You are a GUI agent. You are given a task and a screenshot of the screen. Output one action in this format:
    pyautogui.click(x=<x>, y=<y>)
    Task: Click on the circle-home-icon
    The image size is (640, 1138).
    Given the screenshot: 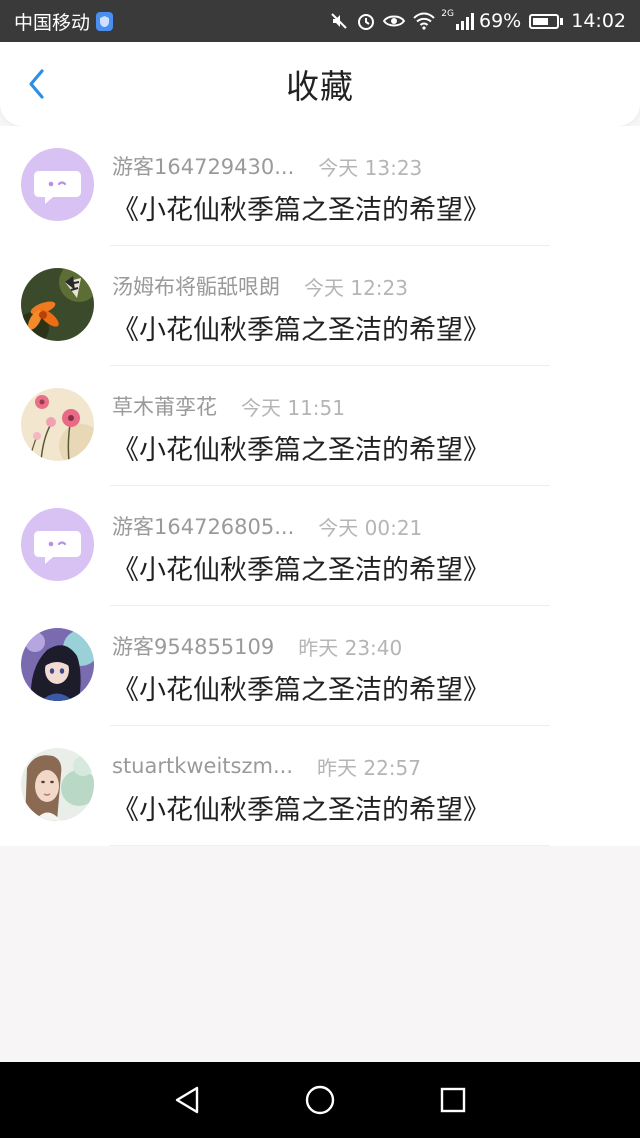 What is the action you would take?
    pyautogui.click(x=320, y=1100)
    